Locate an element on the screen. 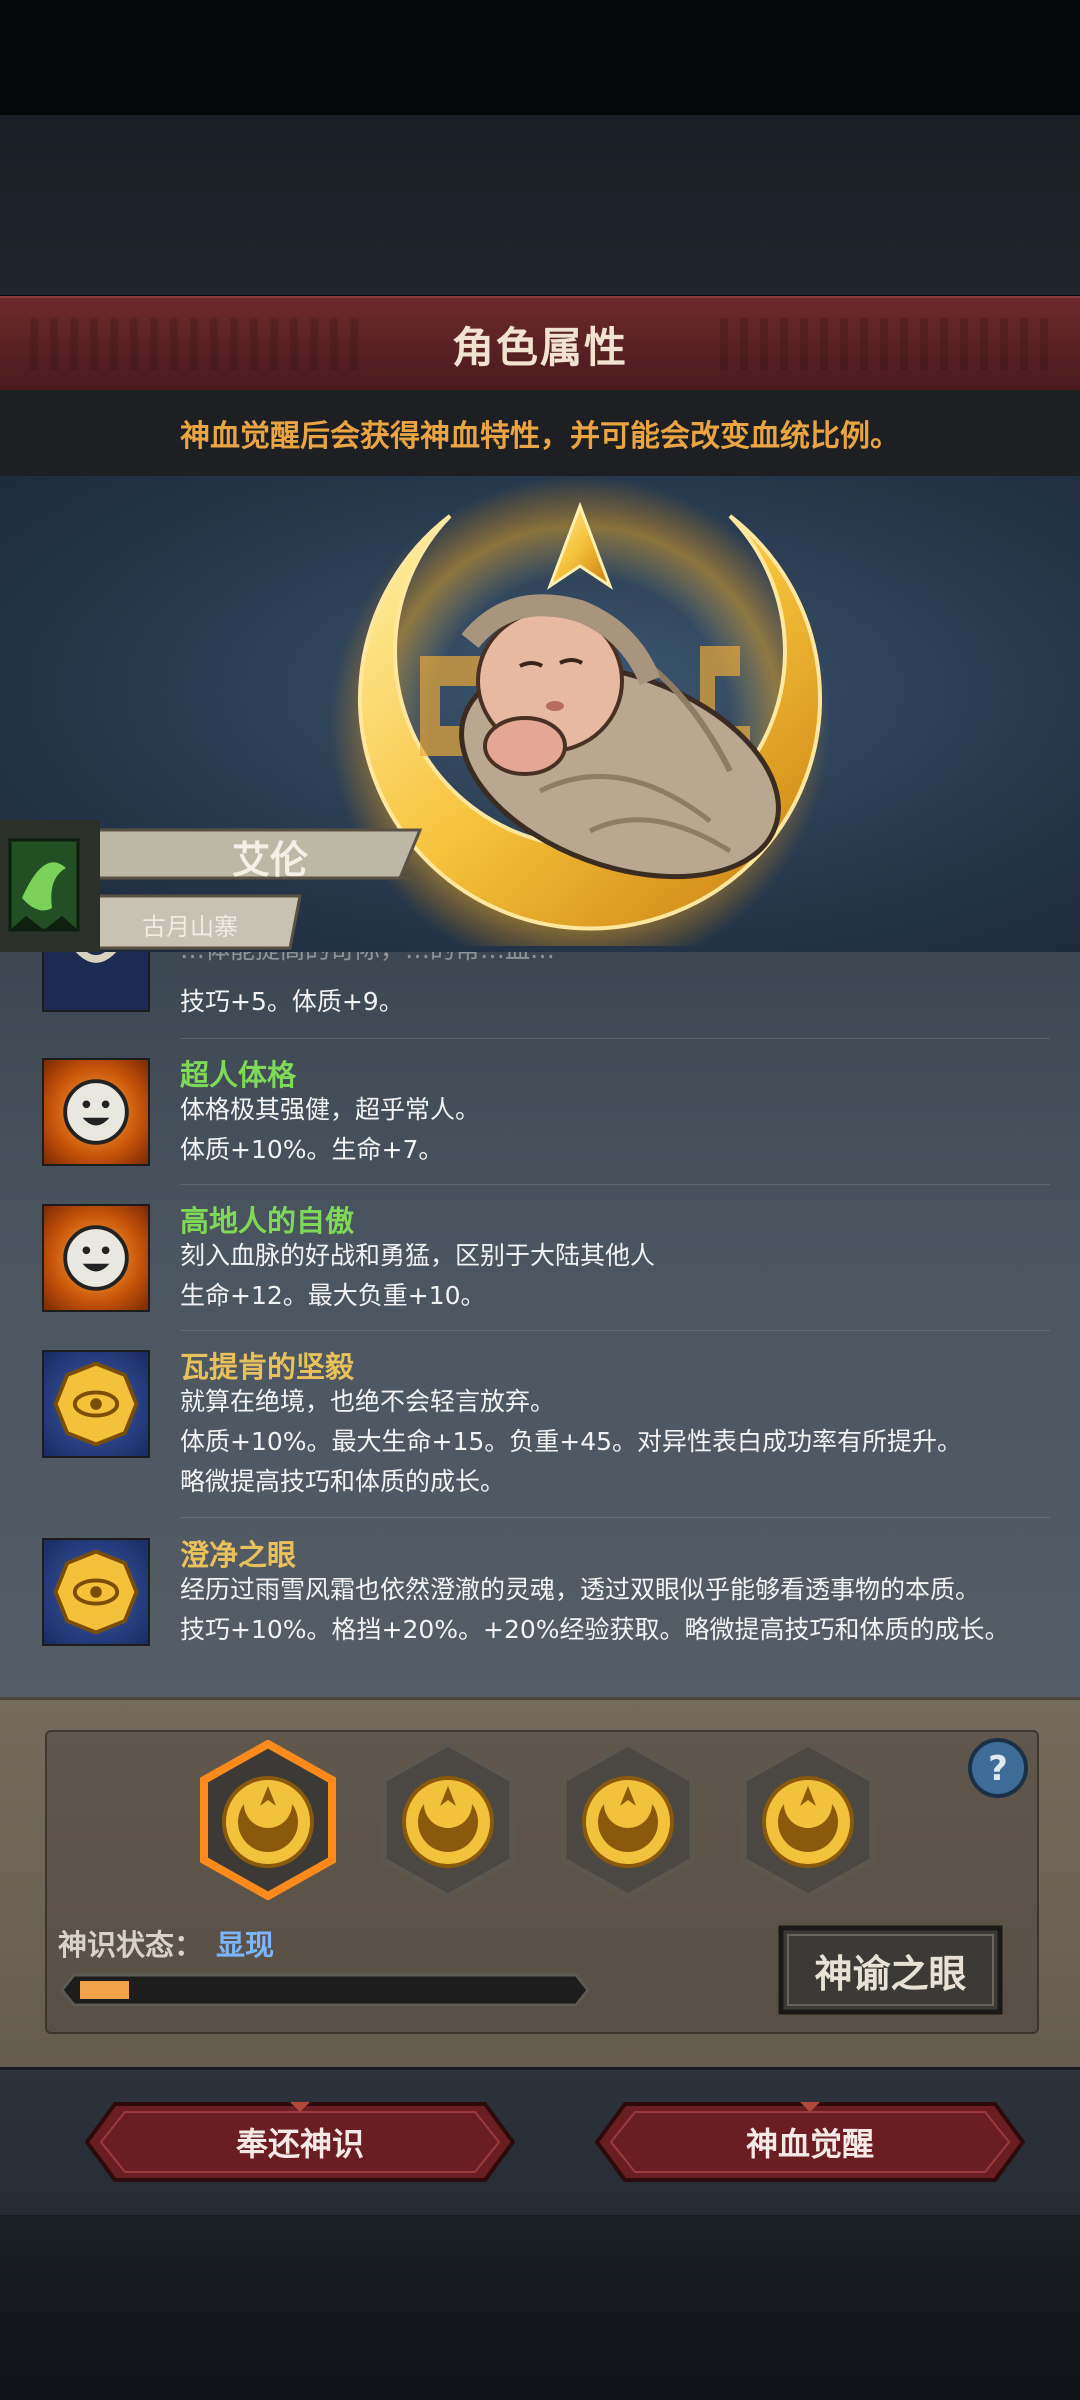 The image size is (1080, 2400). awakening-hint: 神血觉醒后会获得神血特性，并可能会改变血统比例。 is located at coordinates (540, 436).